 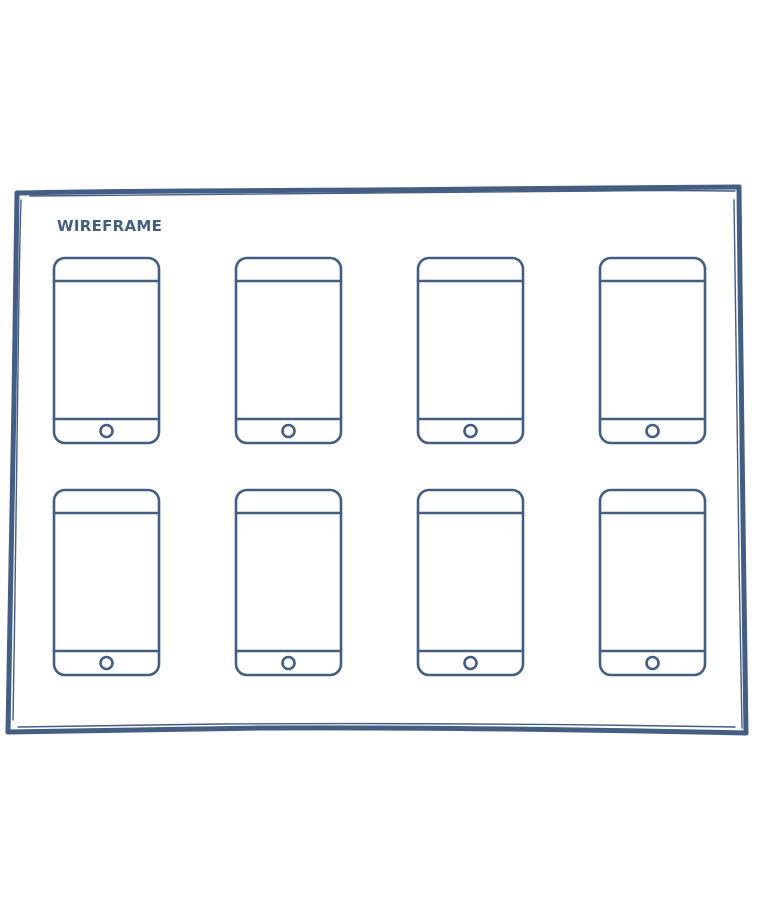 What do you see at coordinates (12, 462) in the screenshot?
I see `frame-left-edge` at bounding box center [12, 462].